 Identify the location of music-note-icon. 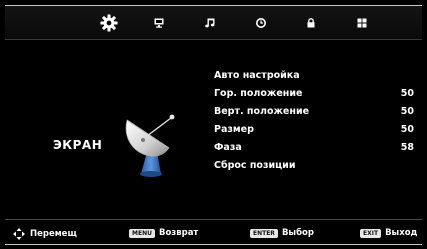
(210, 23).